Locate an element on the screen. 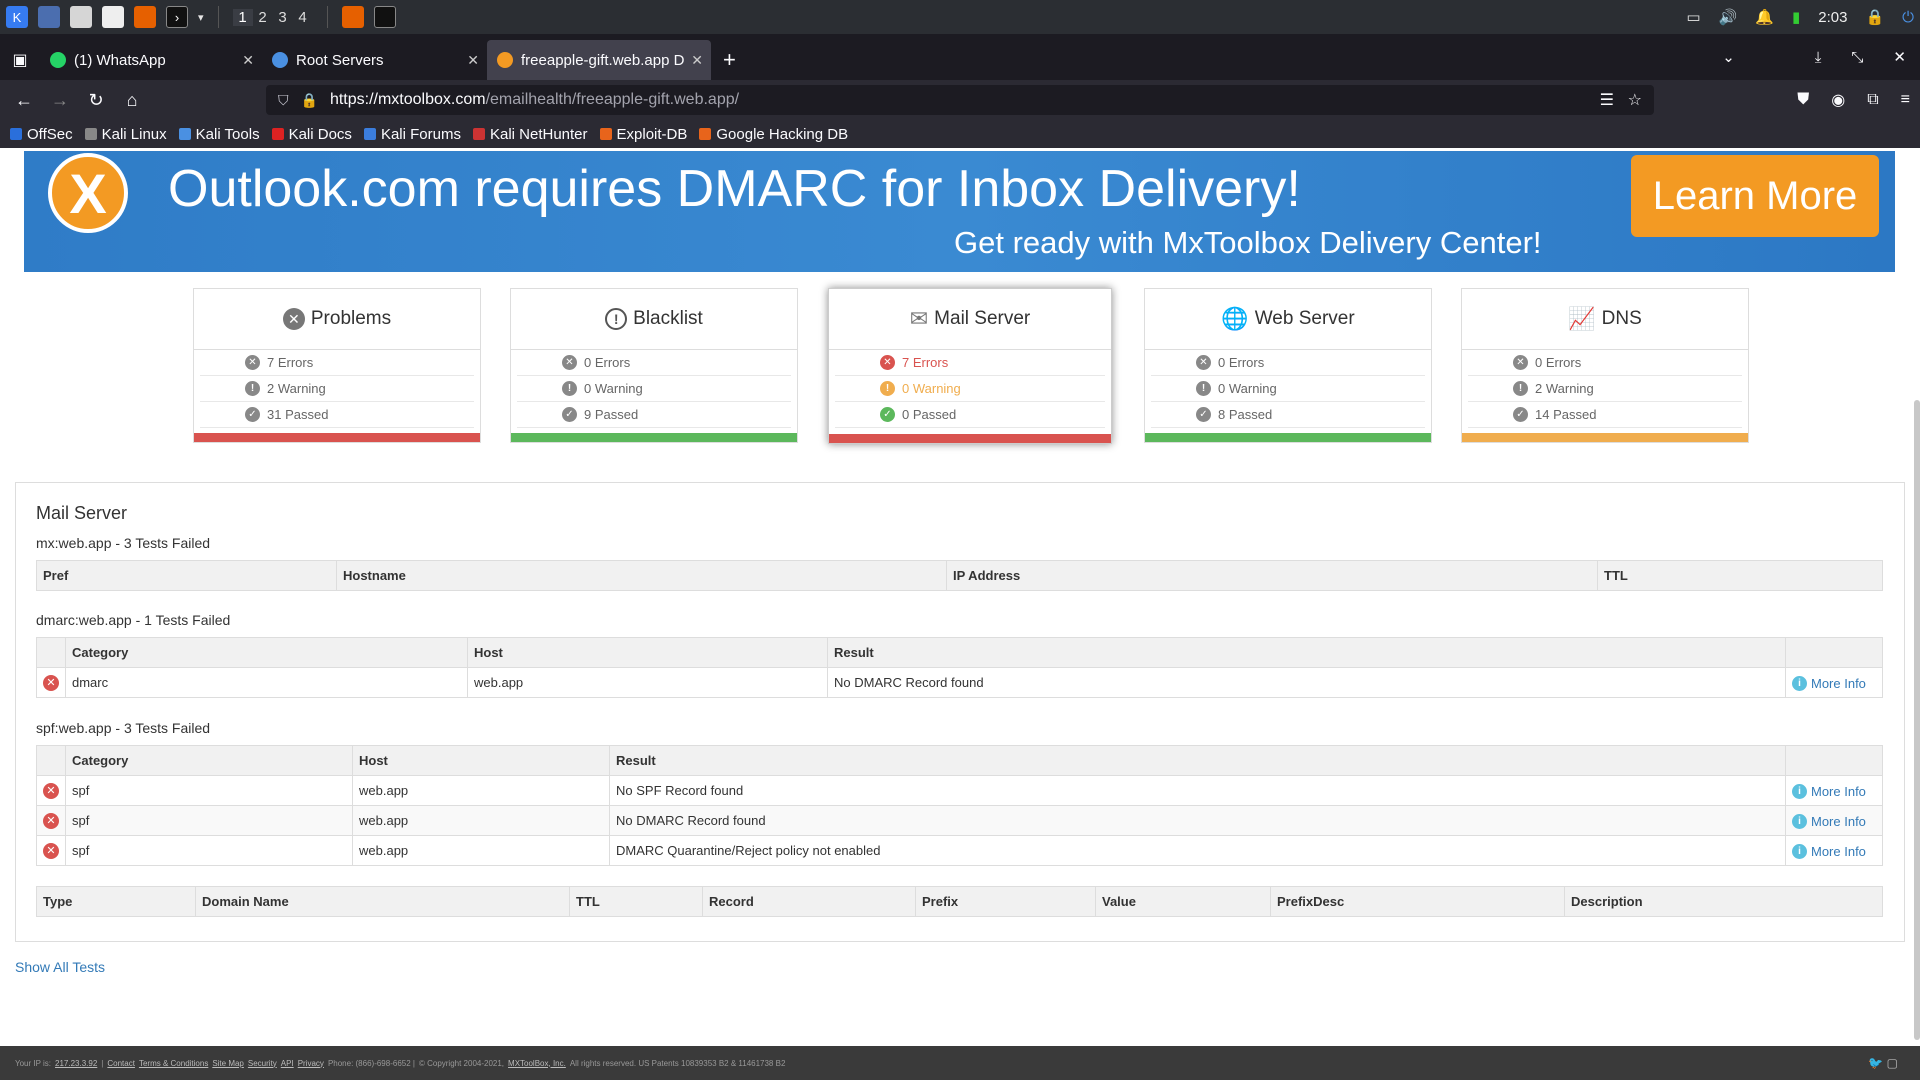 The width and height of the screenshot is (1920, 1080). info-icon: i is located at coordinates (1799, 683).